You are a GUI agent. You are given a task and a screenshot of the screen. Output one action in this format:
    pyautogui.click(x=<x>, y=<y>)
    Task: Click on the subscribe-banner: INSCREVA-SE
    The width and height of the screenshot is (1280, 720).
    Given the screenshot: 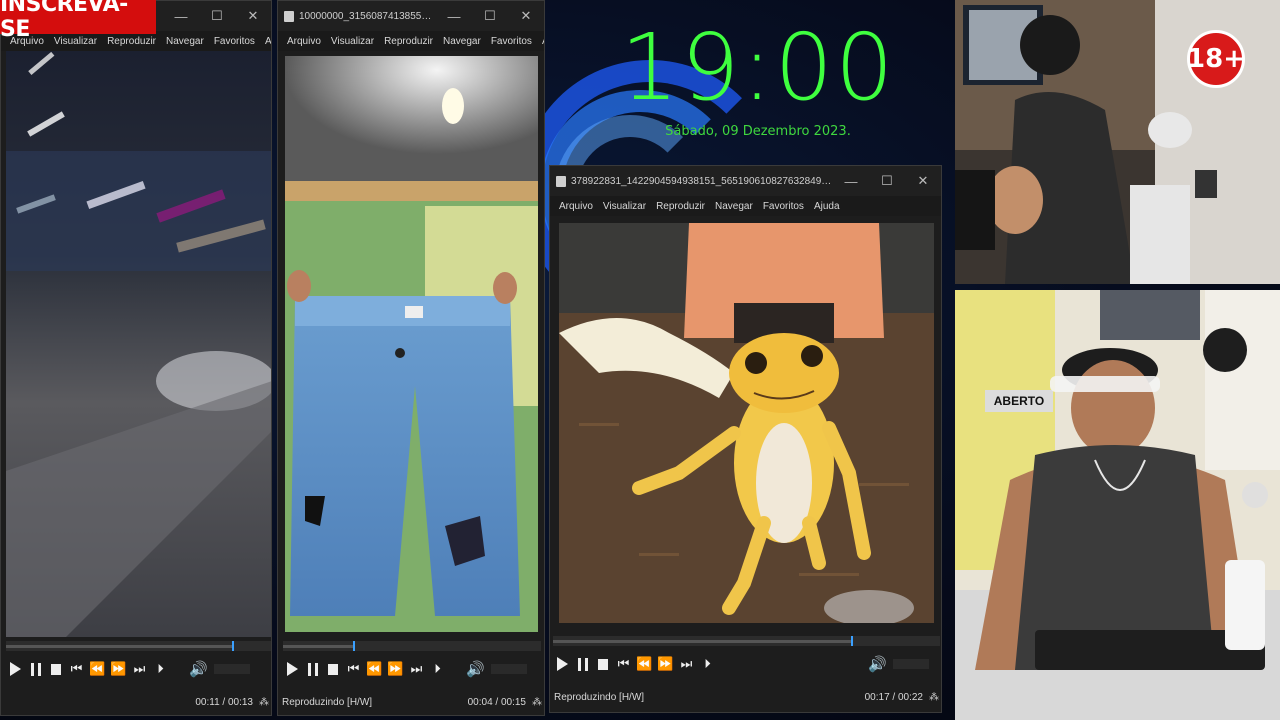 What is the action you would take?
    pyautogui.click(x=78, y=21)
    